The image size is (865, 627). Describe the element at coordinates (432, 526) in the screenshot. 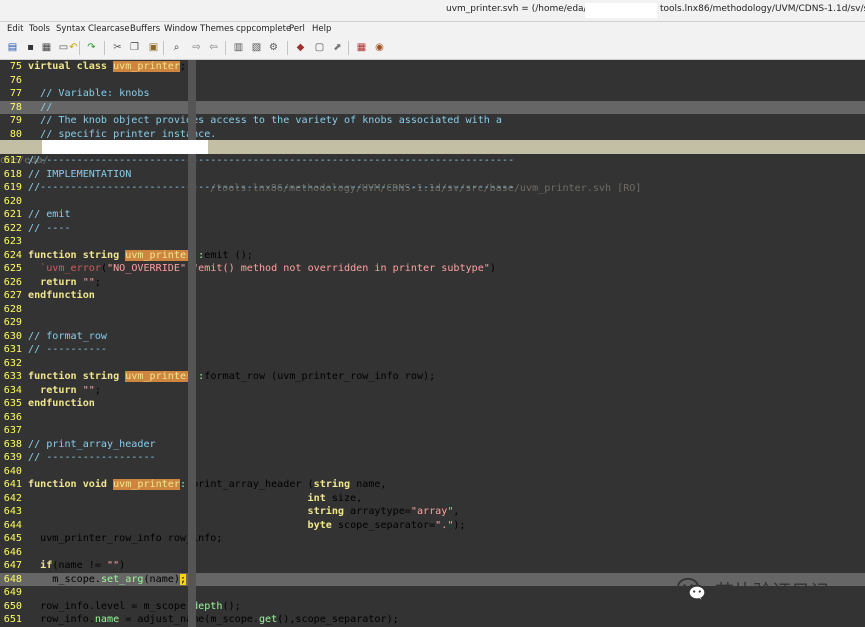

I see `code-line: 644 byte scope_separator=".");` at that location.